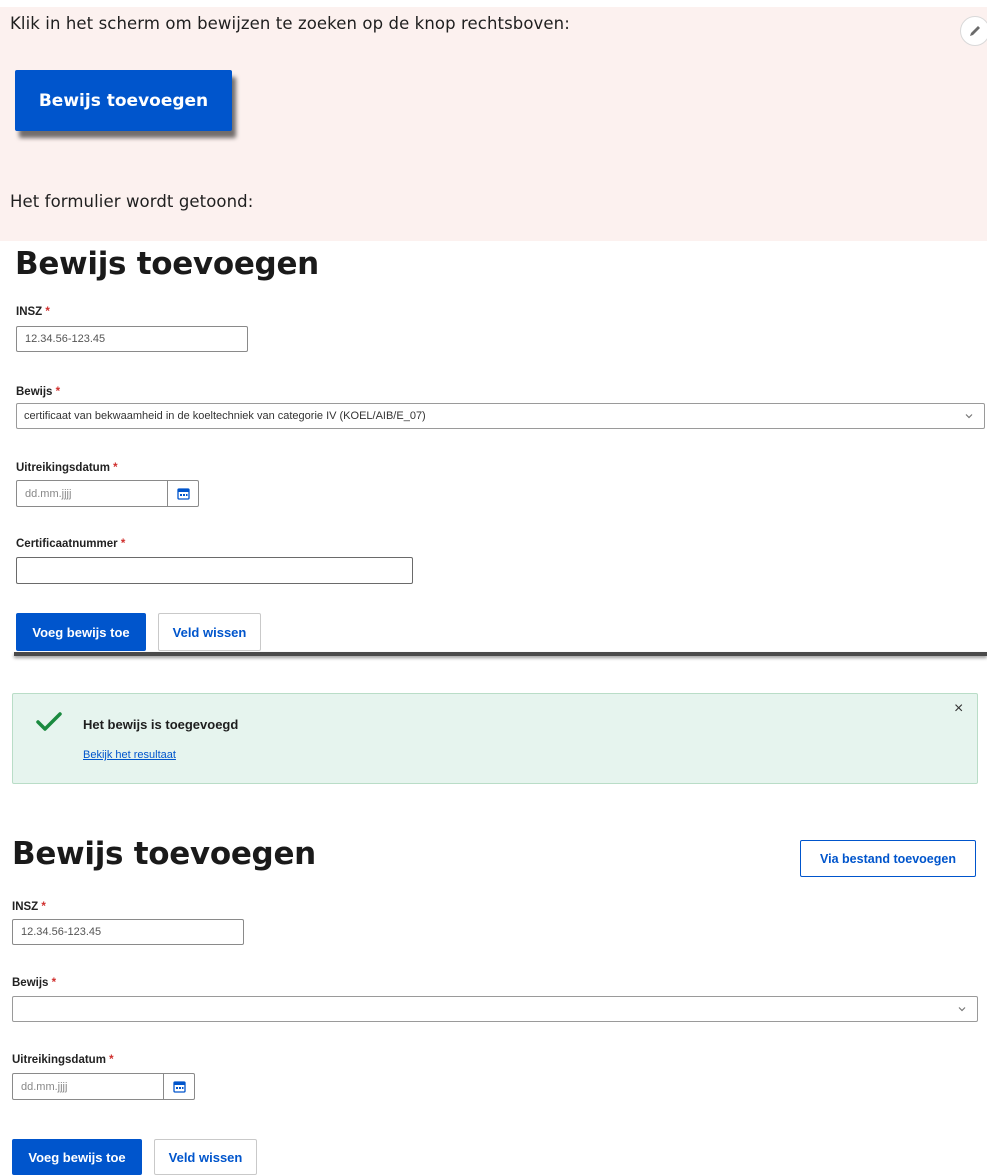 This screenshot has height=1175, width=987. What do you see at coordinates (132, 201) in the screenshot?
I see `instruction-text-2: Het formulier wordt getoond:` at bounding box center [132, 201].